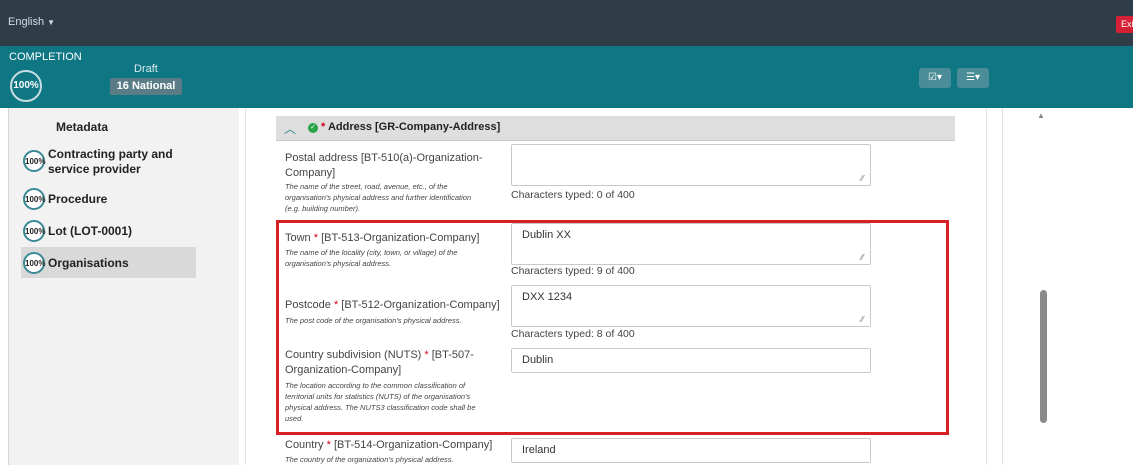 The width and height of the screenshot is (1133, 465). Describe the element at coordinates (566, 23) in the screenshot. I see `top-bar: English▼ Exit` at that location.